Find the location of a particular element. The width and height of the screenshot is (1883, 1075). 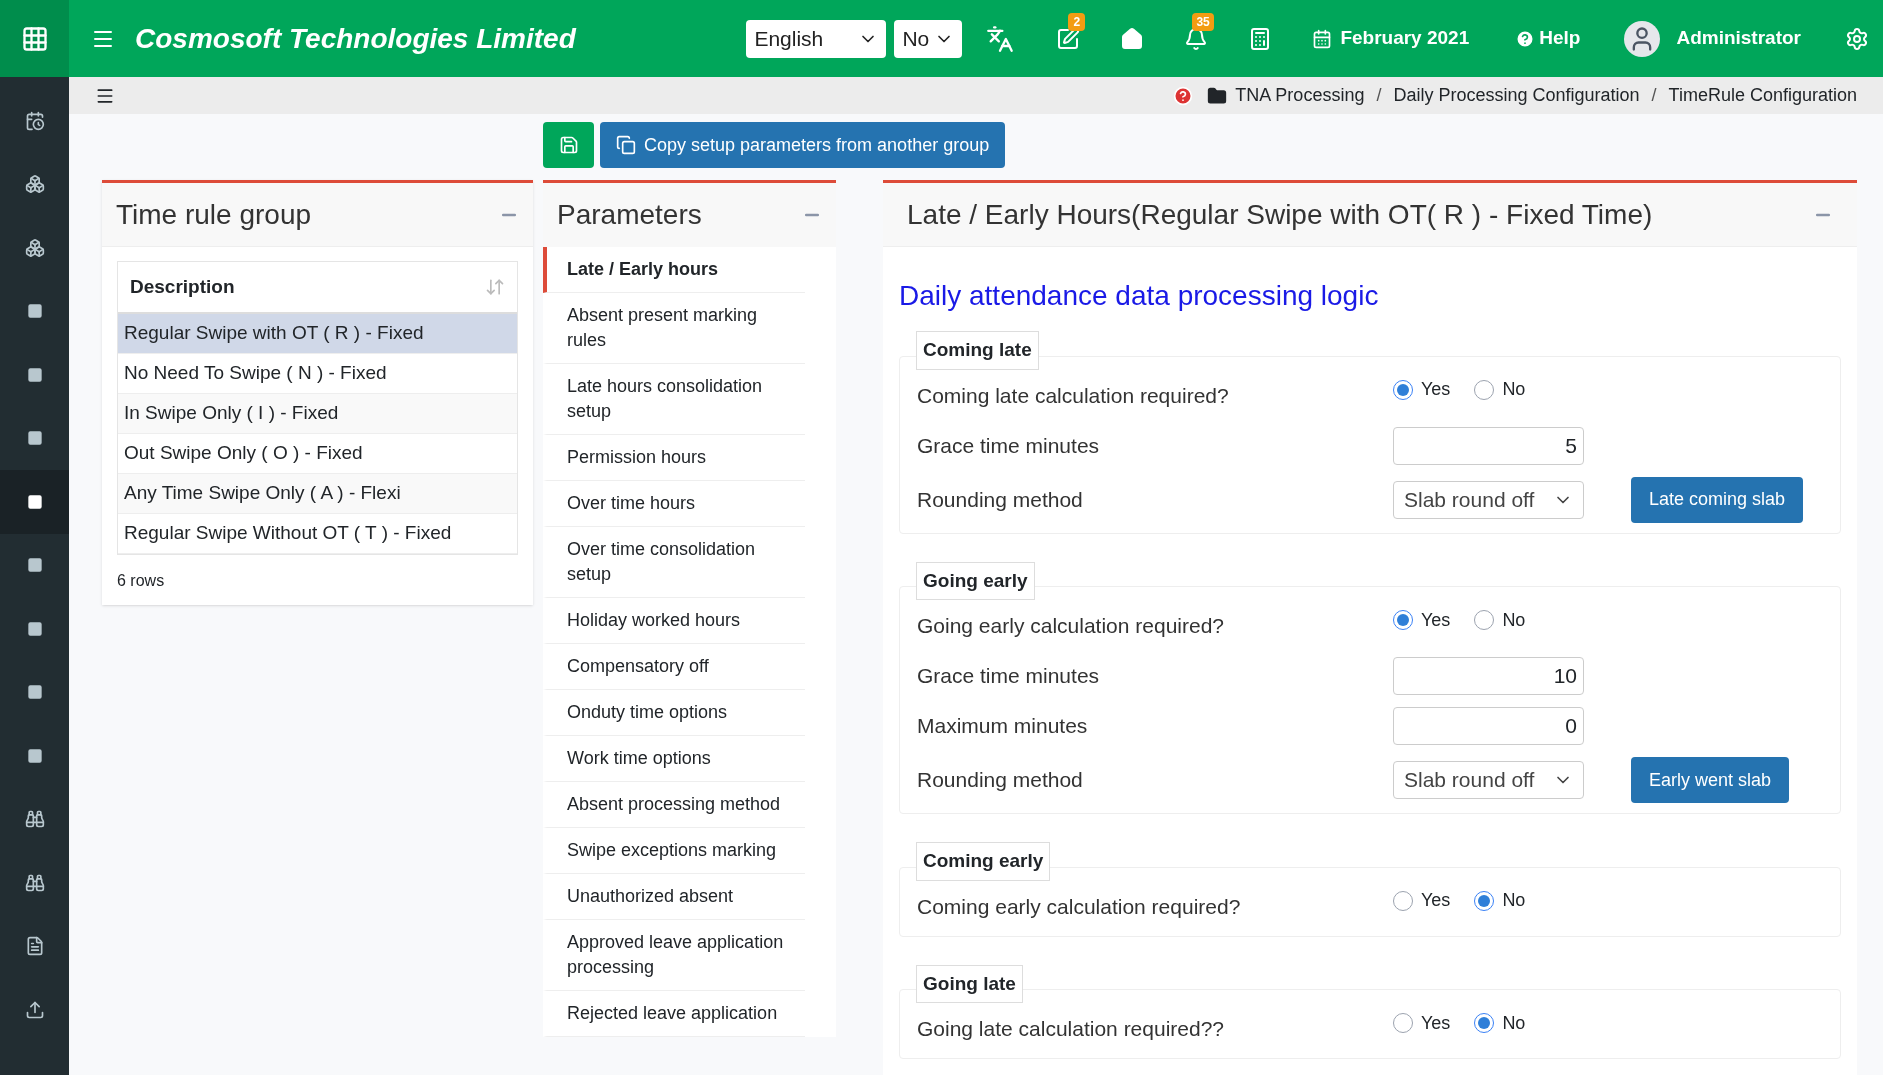

breadcrumb-link: Daily Processing Configuration is located at coordinates (1516, 95).